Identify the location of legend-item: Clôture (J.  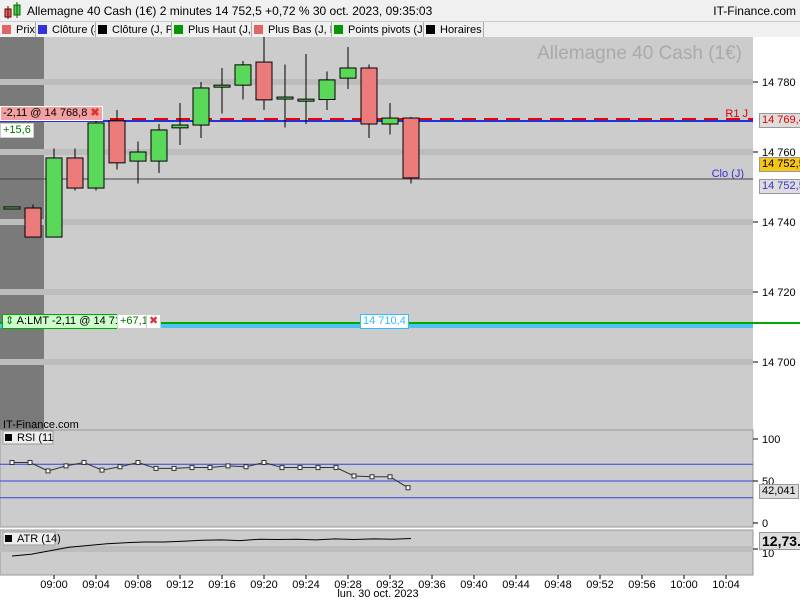
(66, 29).